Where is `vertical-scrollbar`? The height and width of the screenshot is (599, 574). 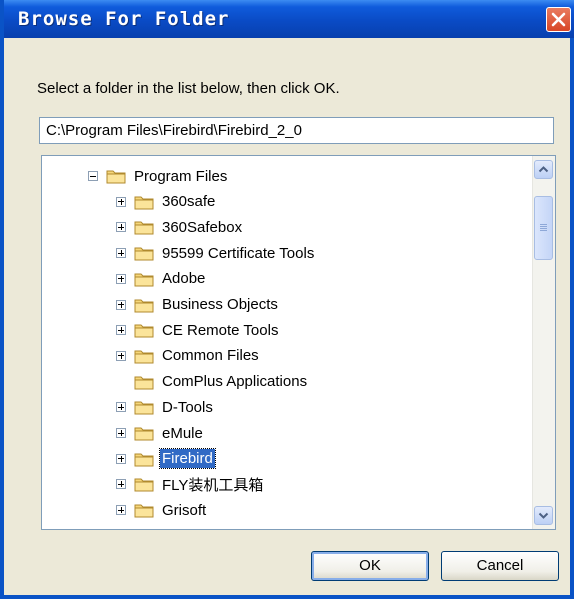 vertical-scrollbar is located at coordinates (543, 342).